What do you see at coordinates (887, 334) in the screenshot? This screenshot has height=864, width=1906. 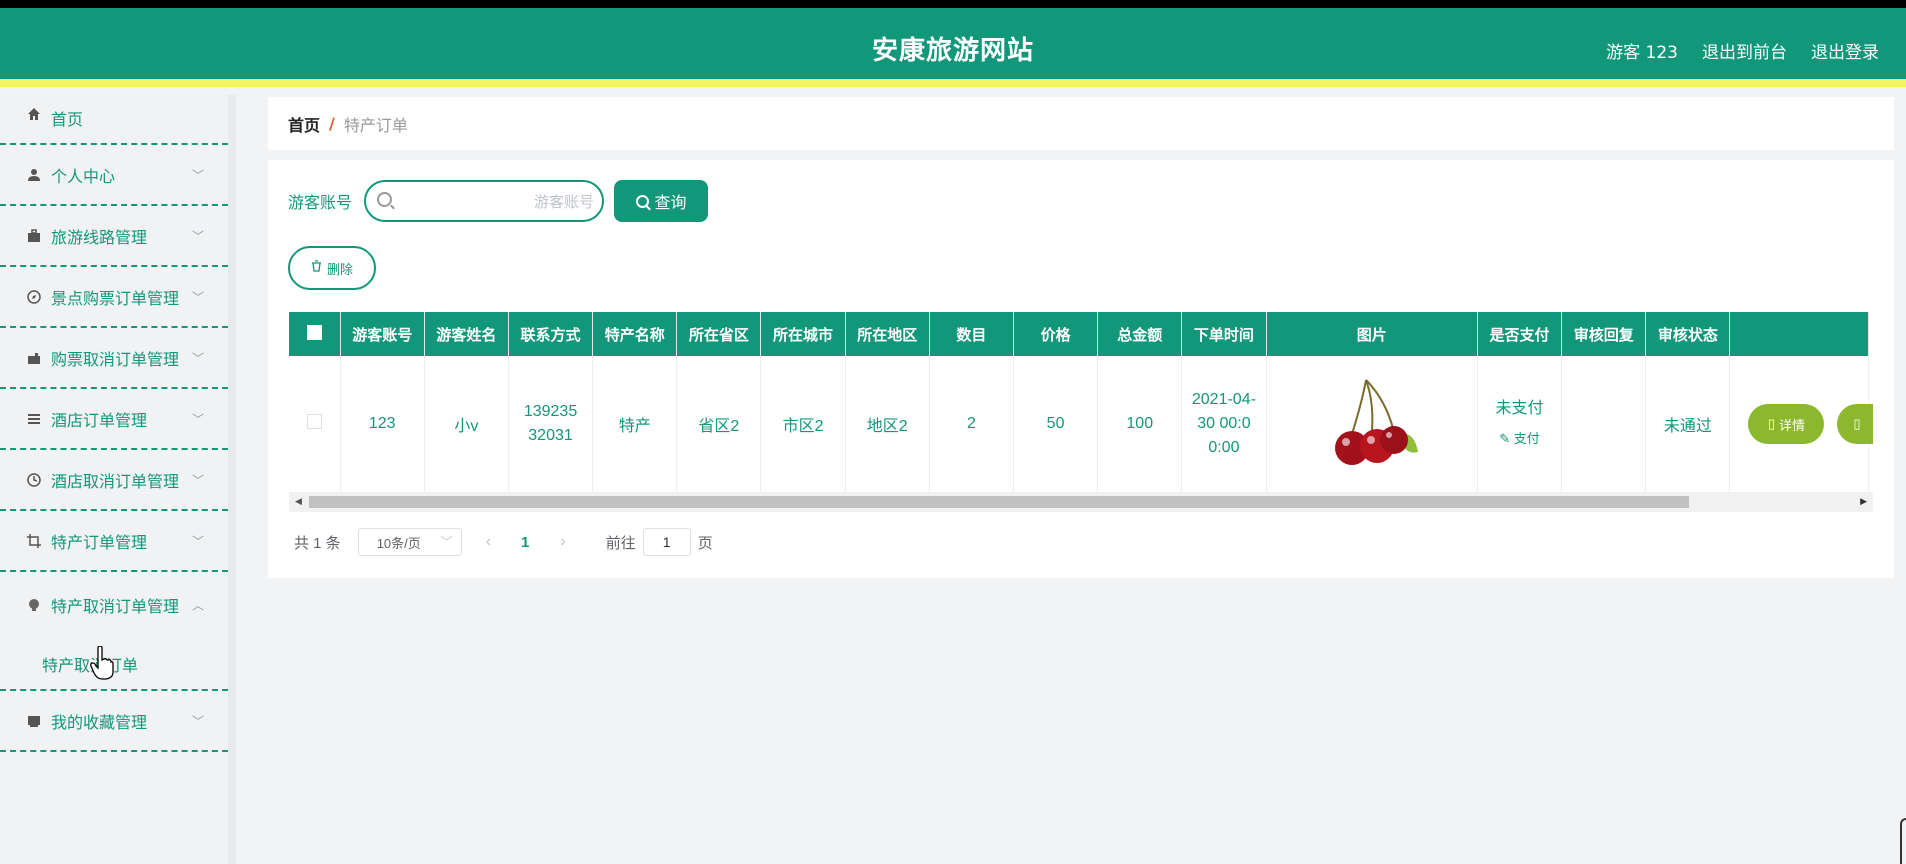 I see `column-header: 所在地区` at bounding box center [887, 334].